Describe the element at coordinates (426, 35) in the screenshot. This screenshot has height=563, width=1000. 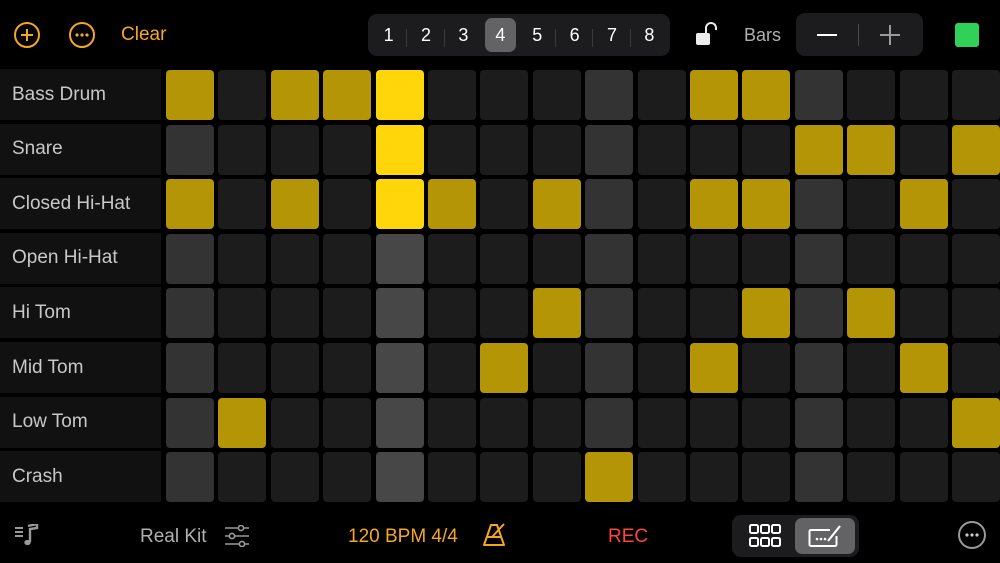
I see `bar-2-button: 2` at that location.